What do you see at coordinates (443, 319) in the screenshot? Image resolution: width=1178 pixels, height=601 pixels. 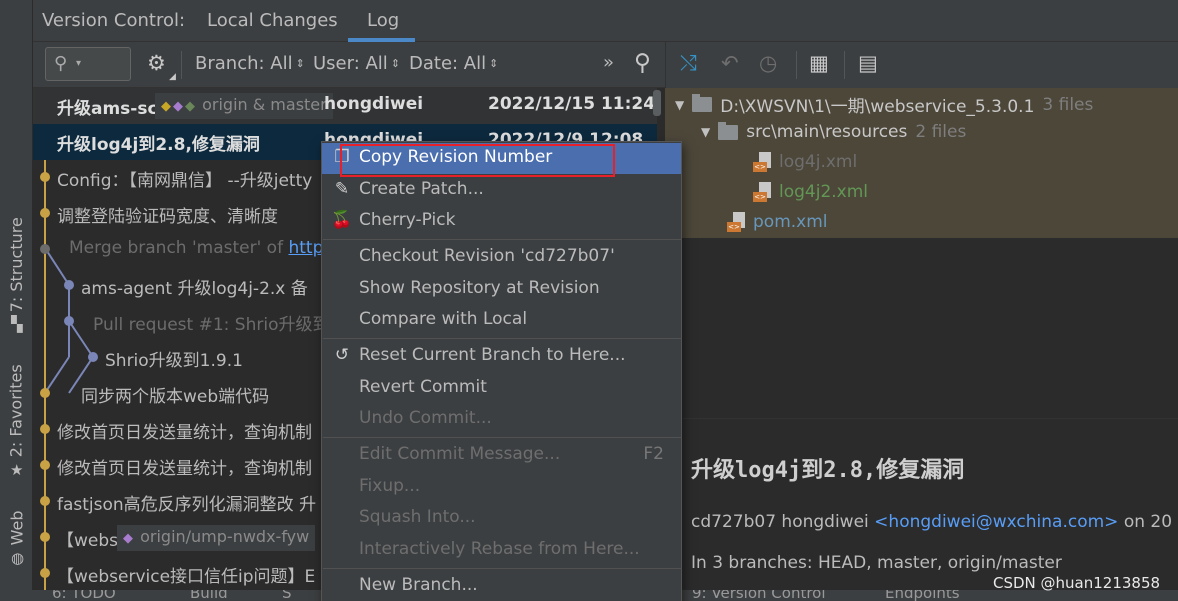 I see `menu-item-label: Compare with Local` at bounding box center [443, 319].